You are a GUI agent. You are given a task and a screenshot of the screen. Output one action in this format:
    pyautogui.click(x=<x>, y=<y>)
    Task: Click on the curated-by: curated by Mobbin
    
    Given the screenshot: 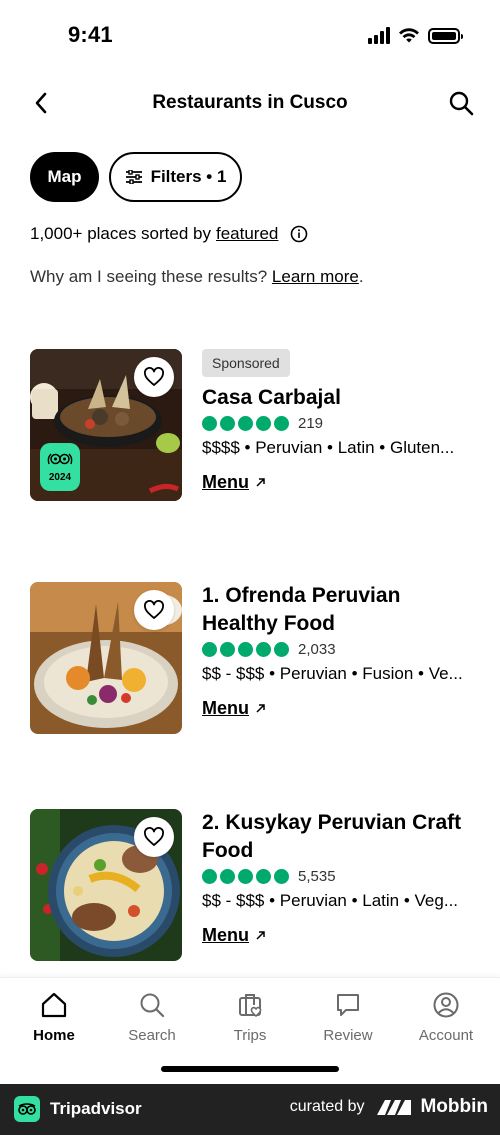 What is the action you would take?
    pyautogui.click(x=389, y=1107)
    